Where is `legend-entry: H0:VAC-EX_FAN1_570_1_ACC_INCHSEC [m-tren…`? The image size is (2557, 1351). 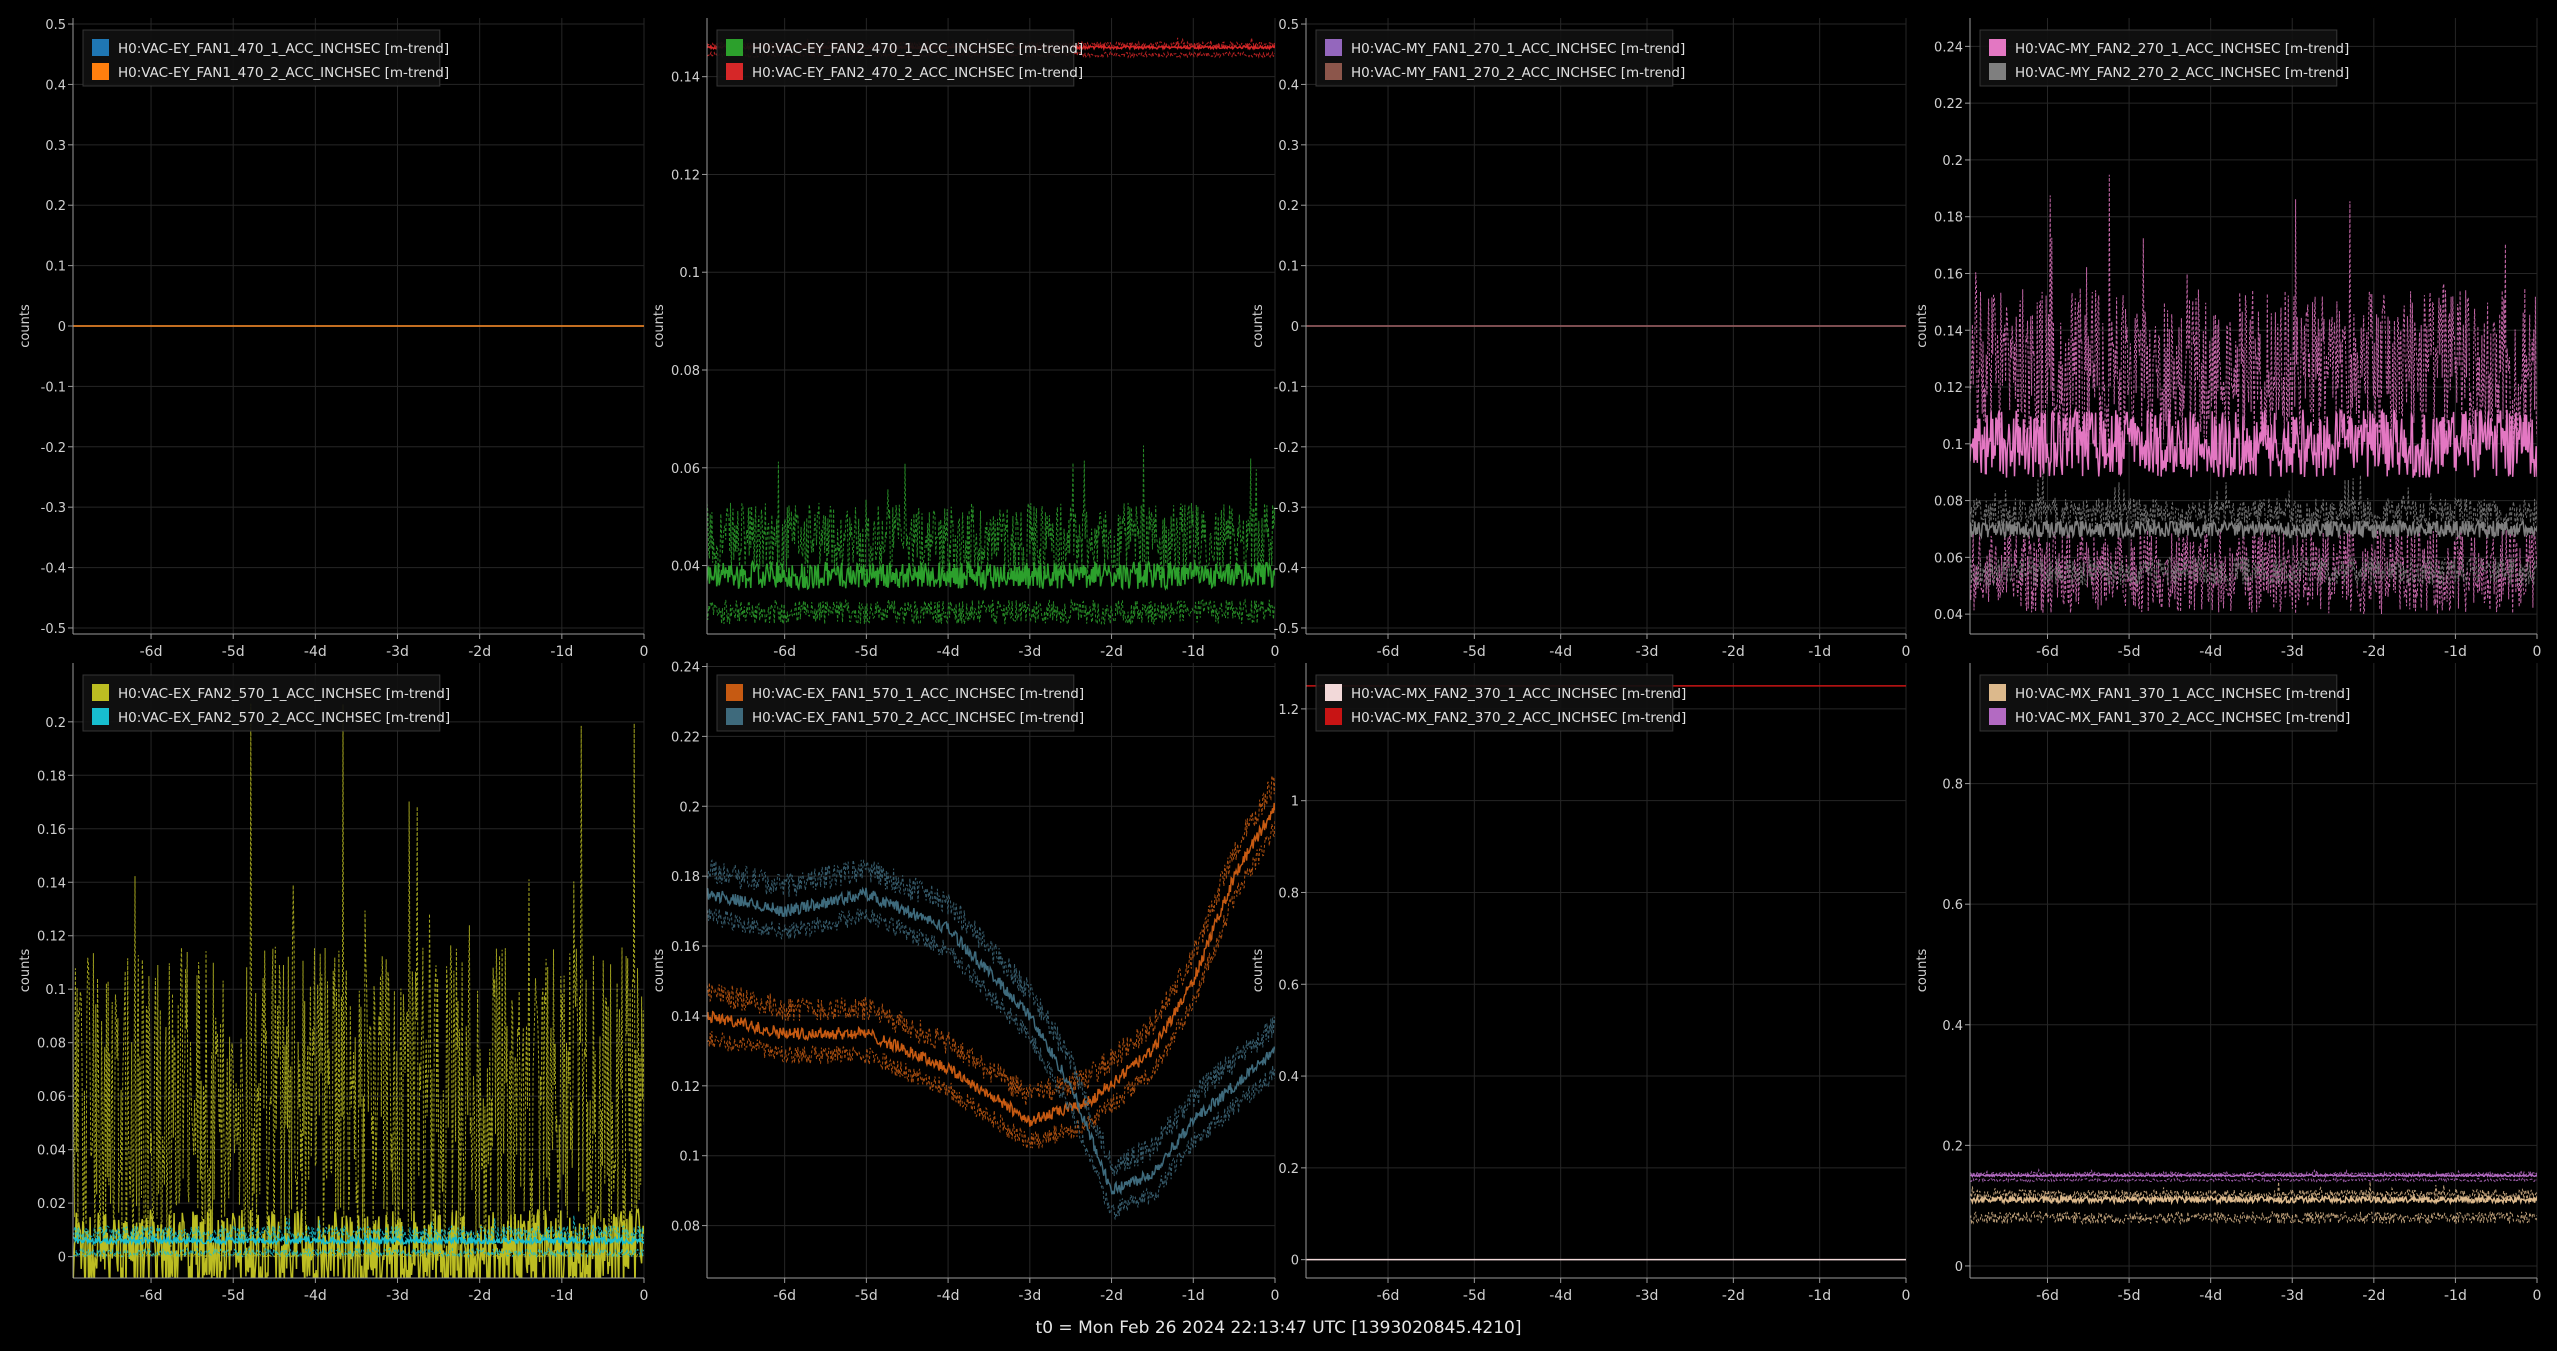
legend-entry: H0:VAC-EX_FAN1_570_1_ACC_INCHSEC [m-tren… is located at coordinates (918, 694).